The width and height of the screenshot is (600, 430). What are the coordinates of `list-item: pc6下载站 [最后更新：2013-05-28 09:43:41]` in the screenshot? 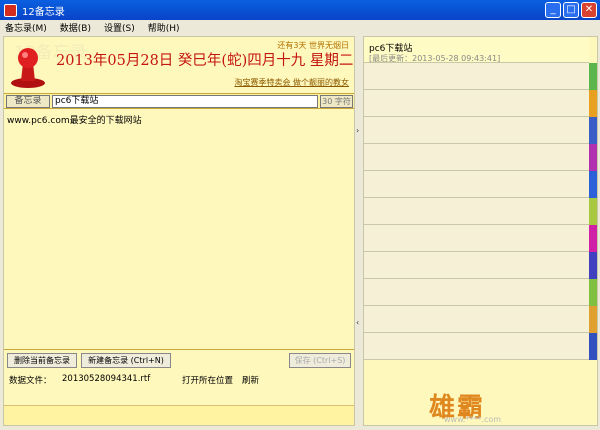 It's located at (477, 50).